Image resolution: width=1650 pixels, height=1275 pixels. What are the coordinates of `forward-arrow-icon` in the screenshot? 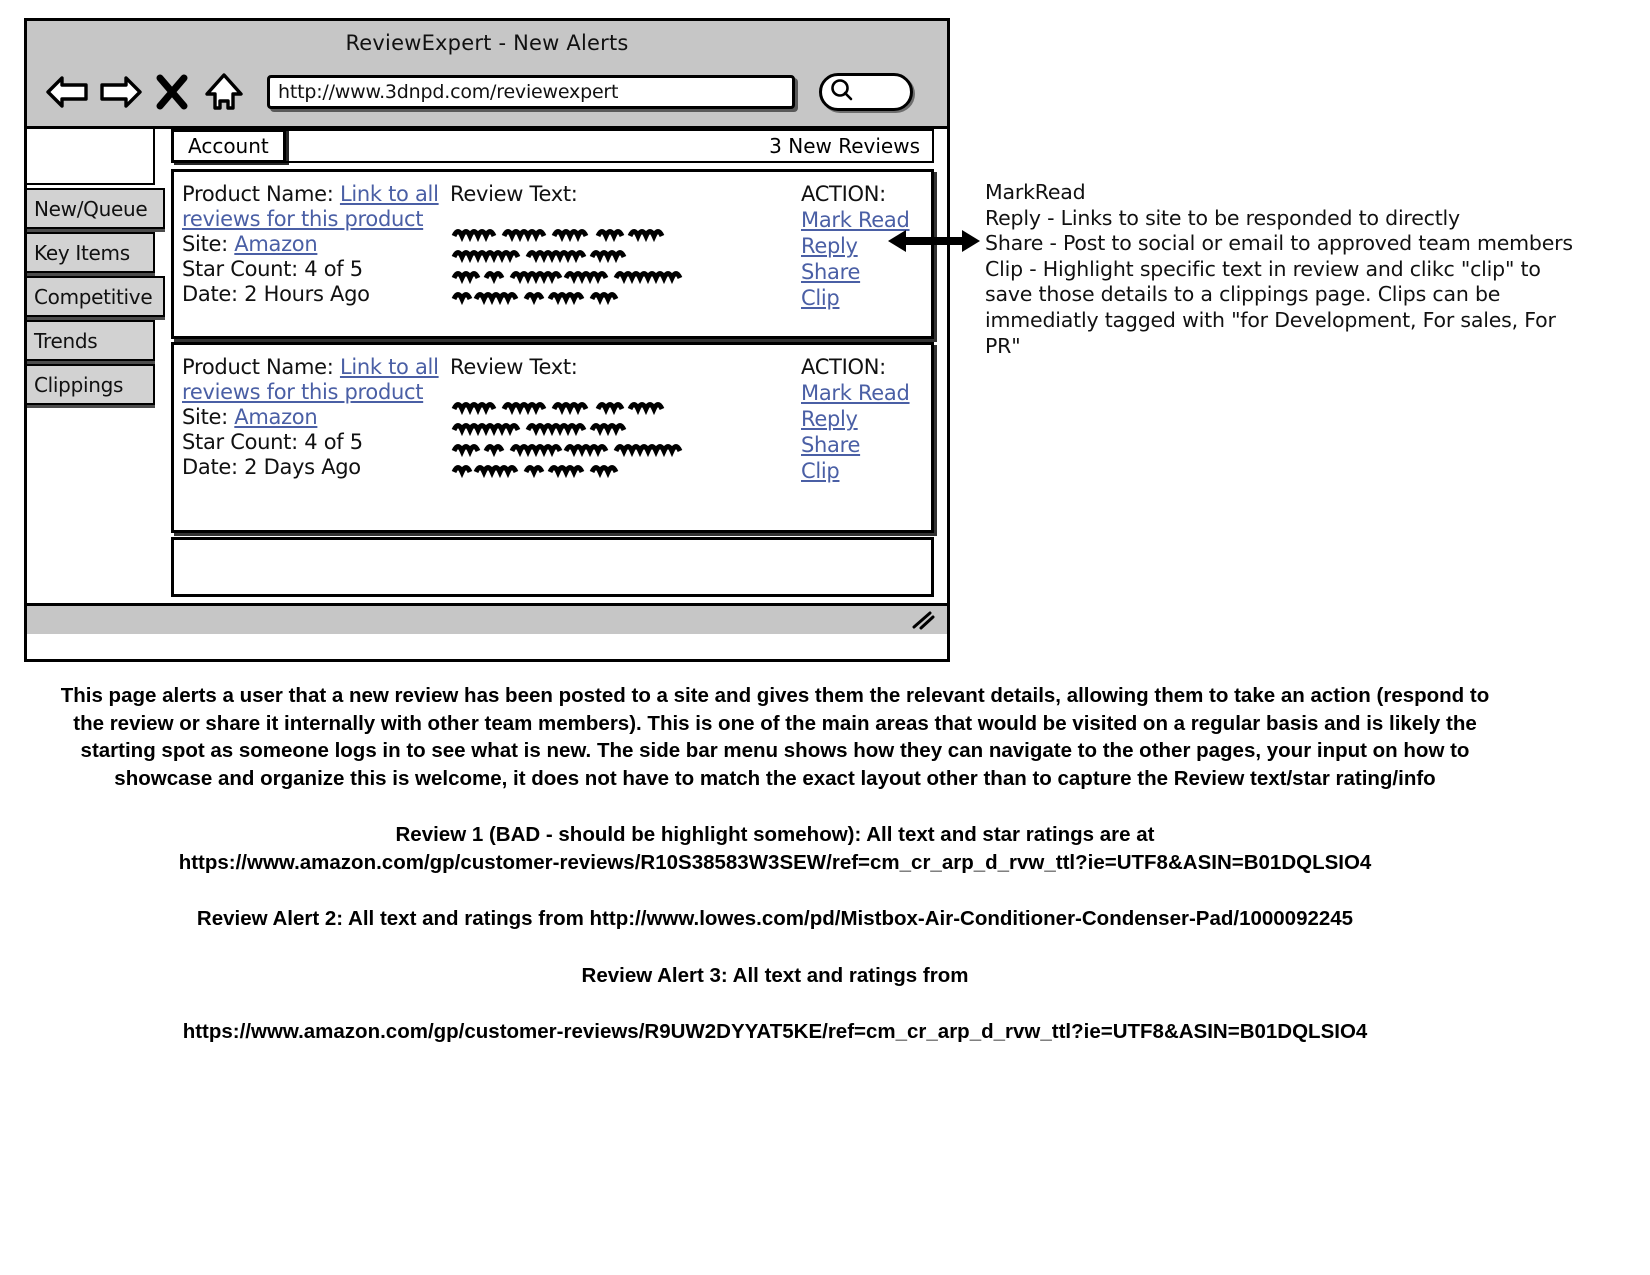 It's located at (120, 92).